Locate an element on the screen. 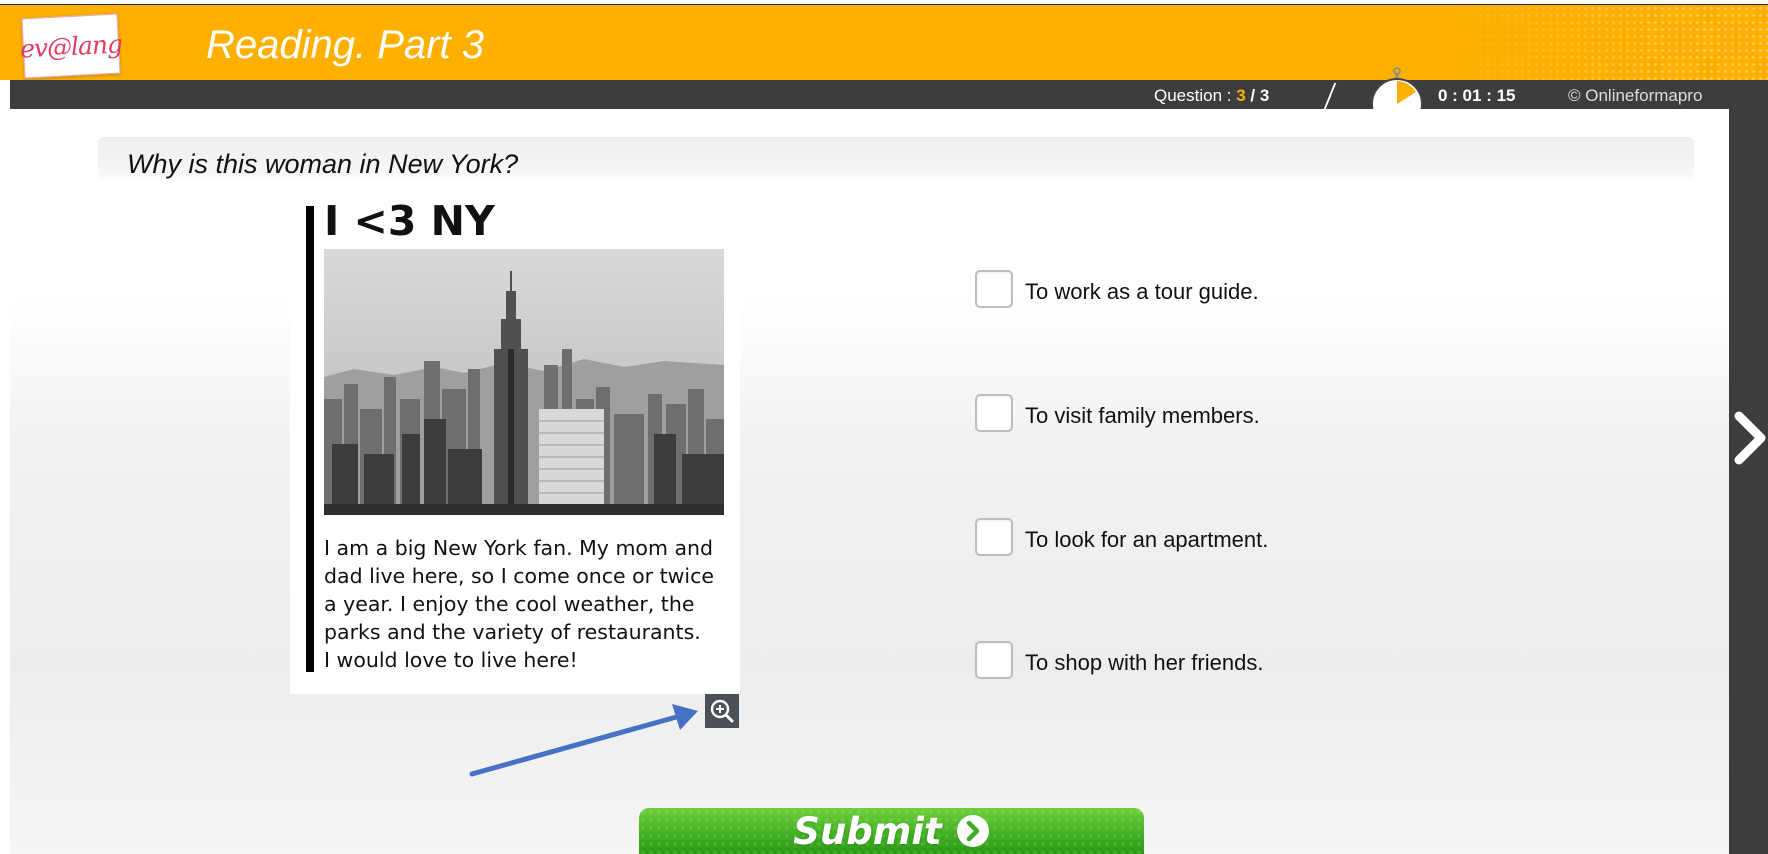 The height and width of the screenshot is (854, 1768). question-bar: Why is this woman in New York? is located at coordinates (896, 160).